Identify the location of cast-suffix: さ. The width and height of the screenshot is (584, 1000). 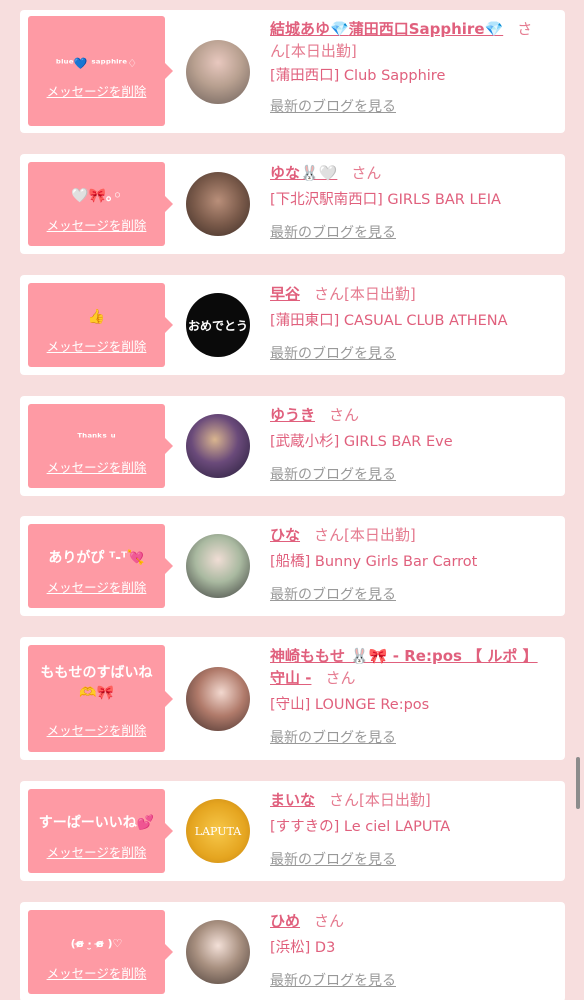
(525, 29).